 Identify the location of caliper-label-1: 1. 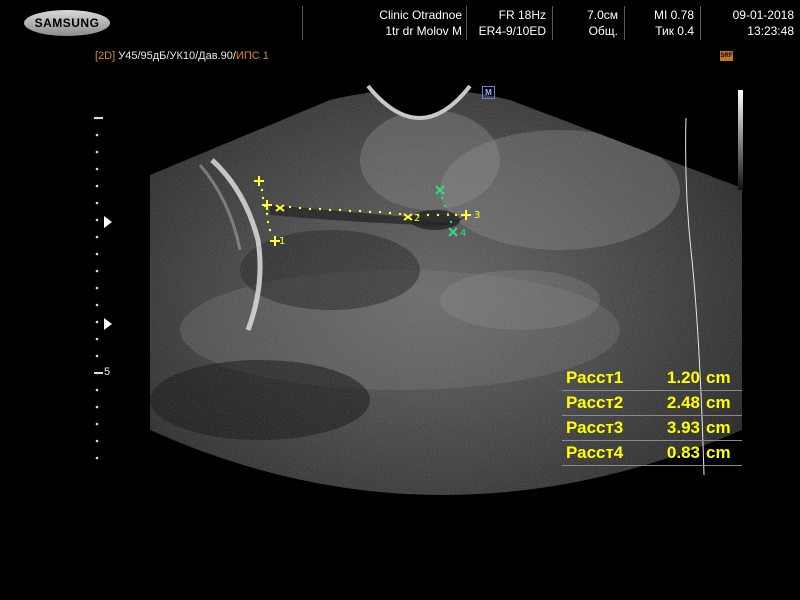
(282, 241).